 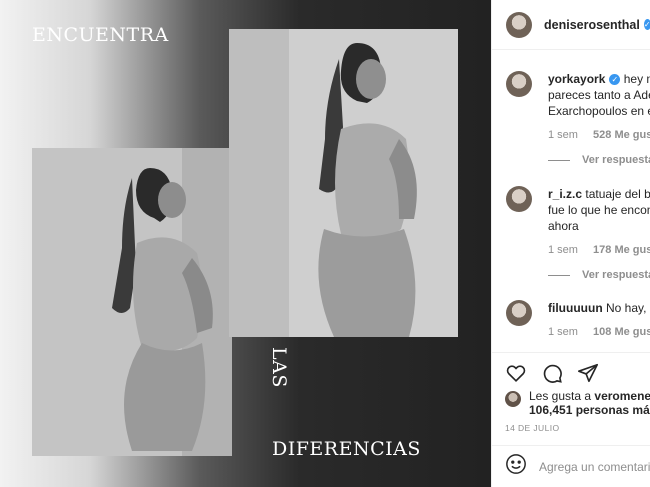 I want to click on comment-likes: 528 Me gusta, so click(x=621, y=135).